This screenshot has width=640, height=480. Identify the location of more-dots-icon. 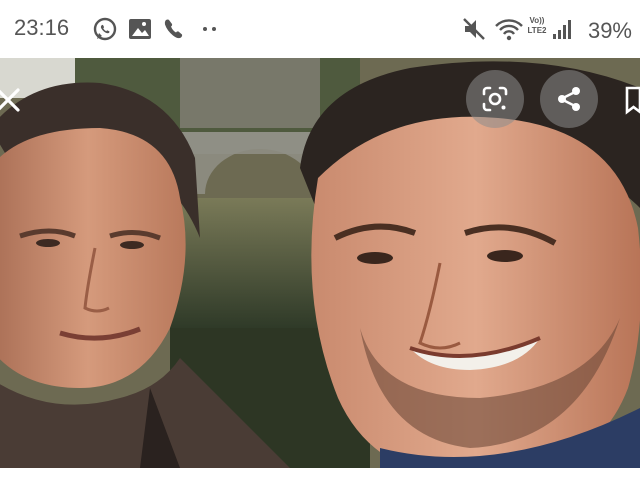
(209, 29).